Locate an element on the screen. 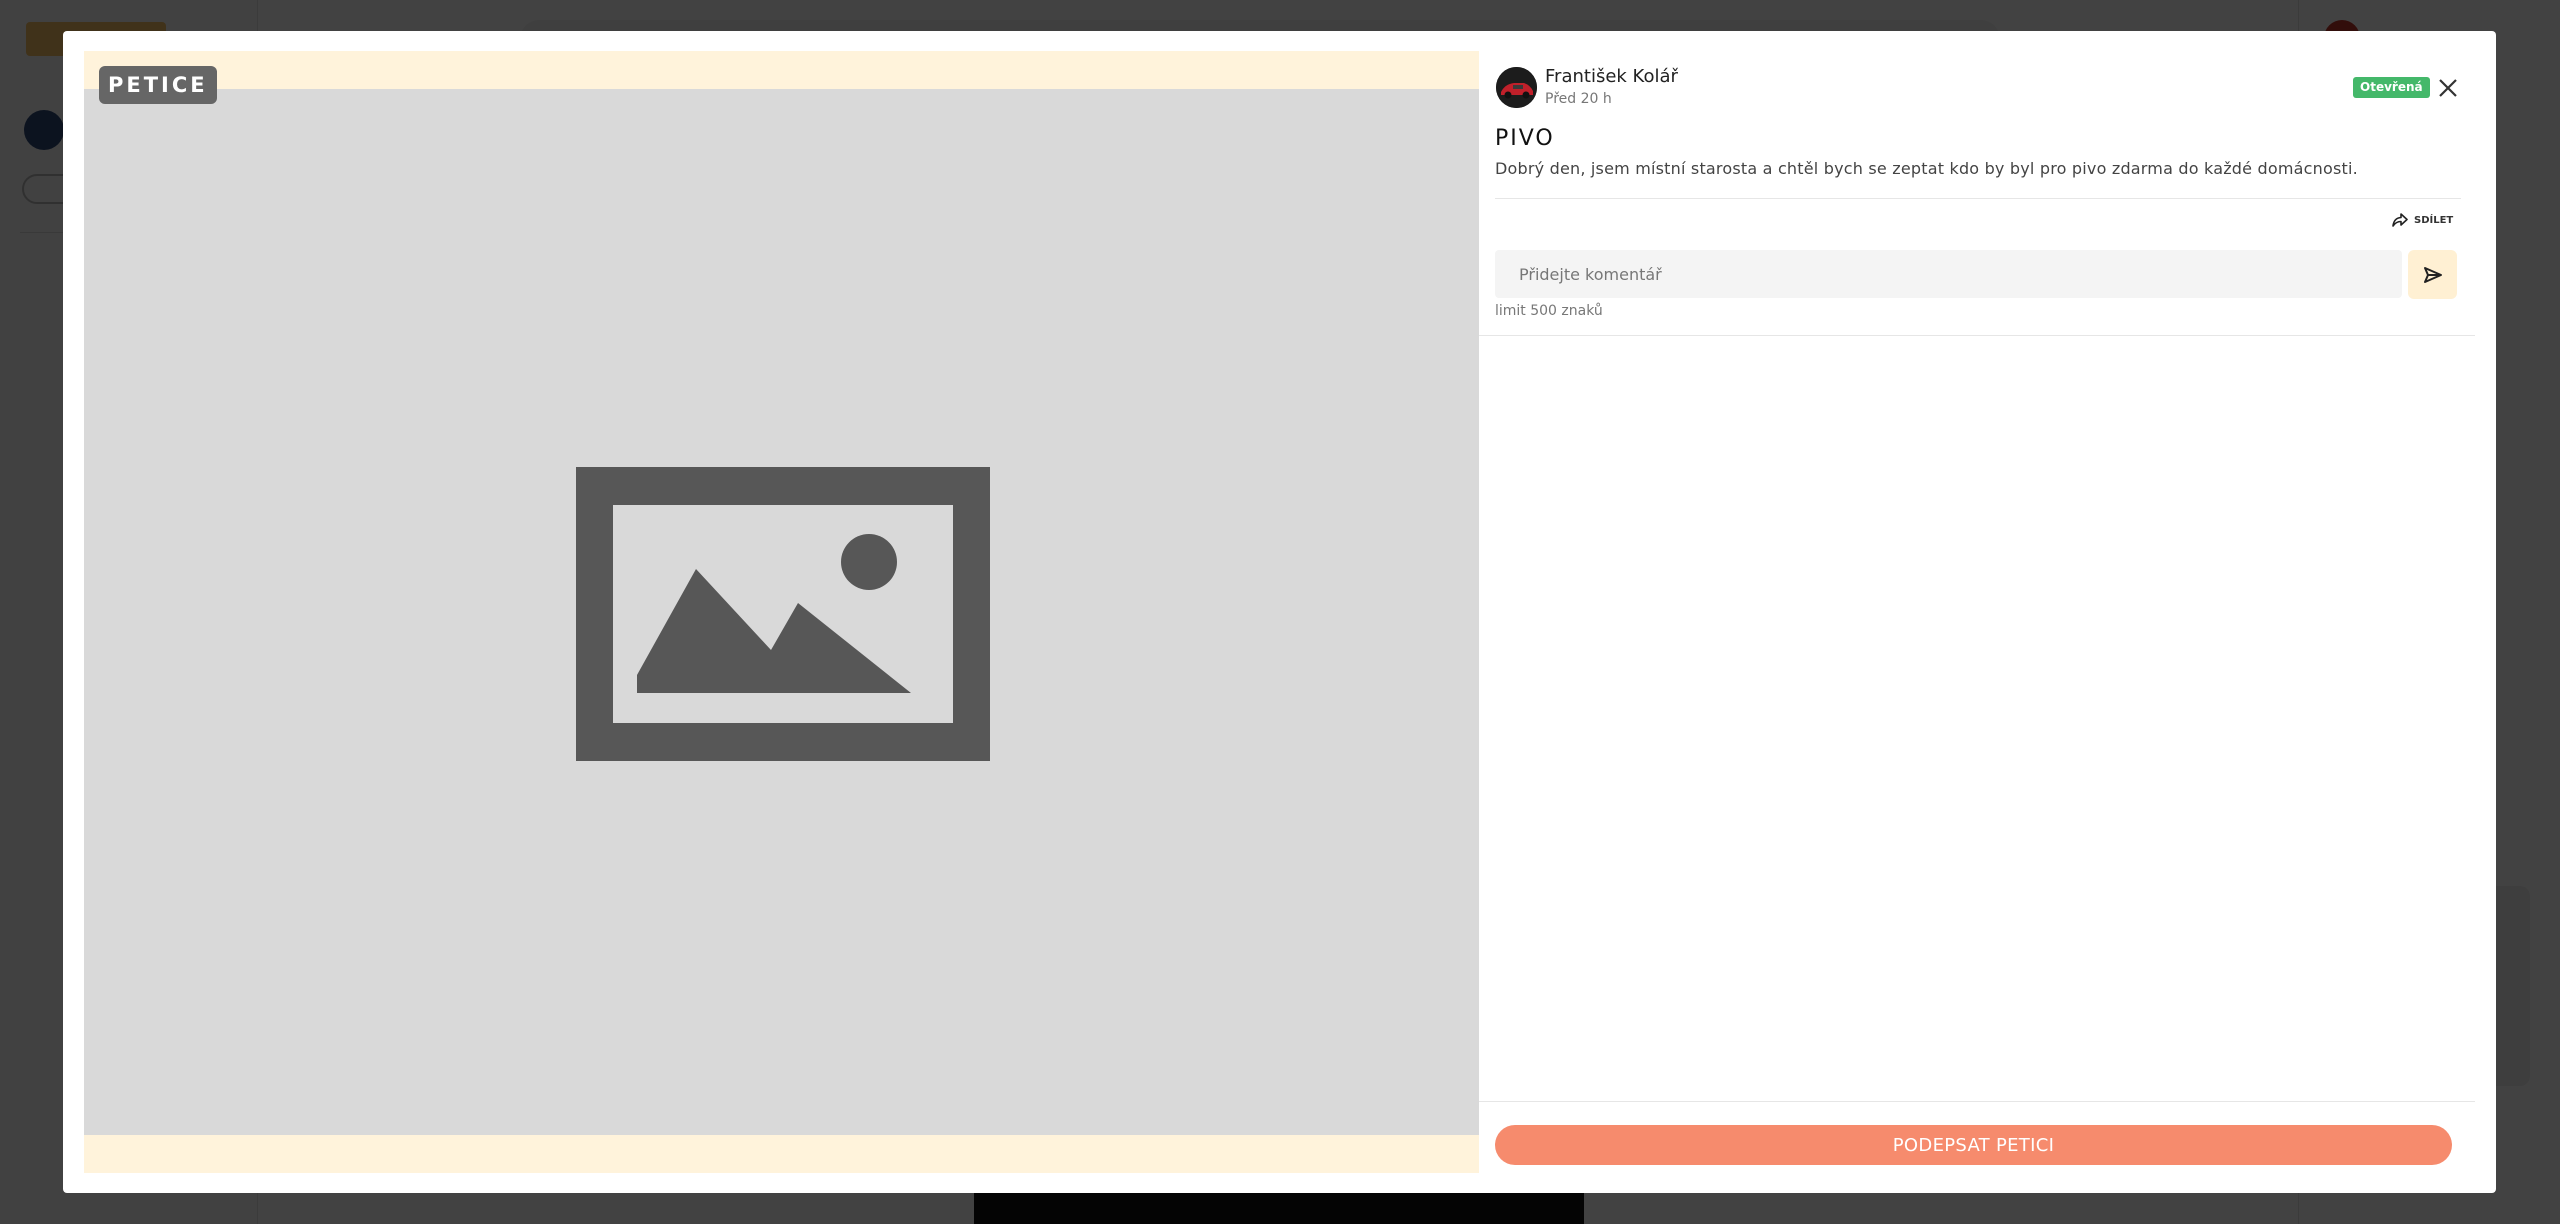  share-button: SDÍLET is located at coordinates (2422, 220).